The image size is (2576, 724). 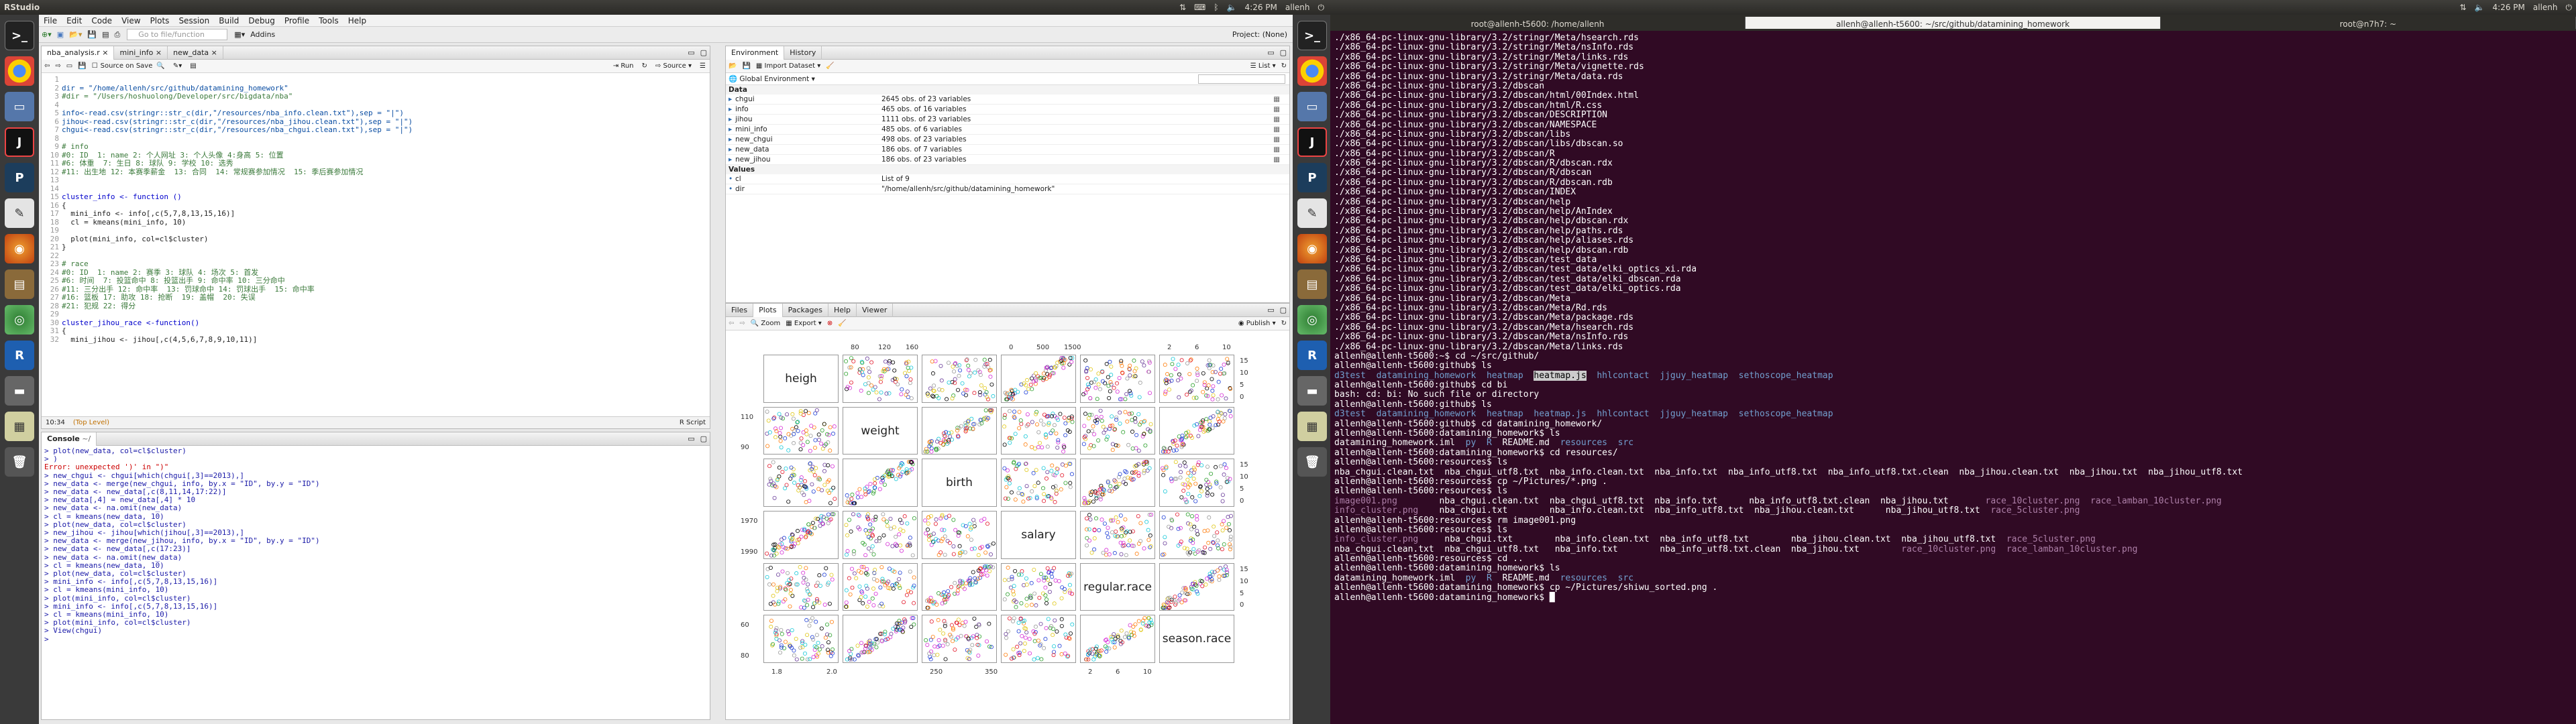 What do you see at coordinates (1312, 391) in the screenshot?
I see `disk-icon: ▬` at bounding box center [1312, 391].